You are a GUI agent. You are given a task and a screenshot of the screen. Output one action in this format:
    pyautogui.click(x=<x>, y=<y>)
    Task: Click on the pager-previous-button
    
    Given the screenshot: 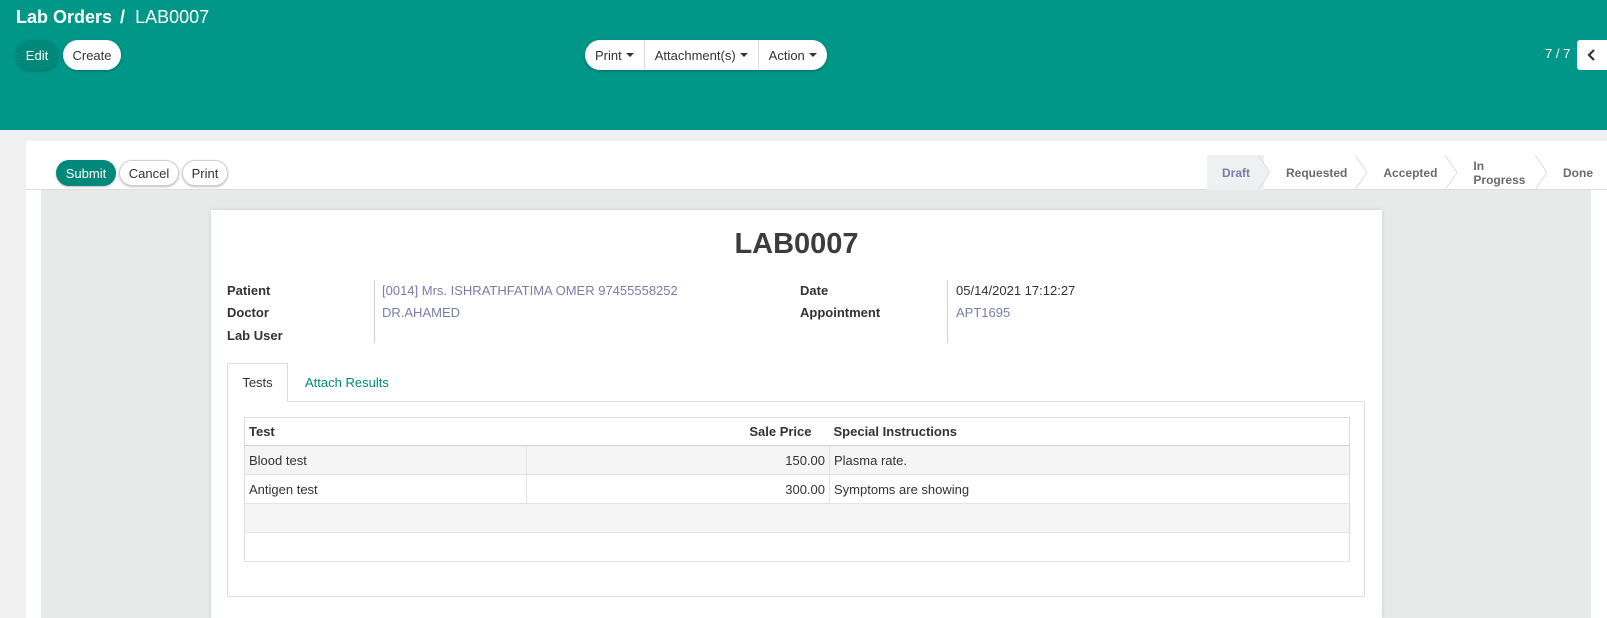 What is the action you would take?
    pyautogui.click(x=1592, y=55)
    